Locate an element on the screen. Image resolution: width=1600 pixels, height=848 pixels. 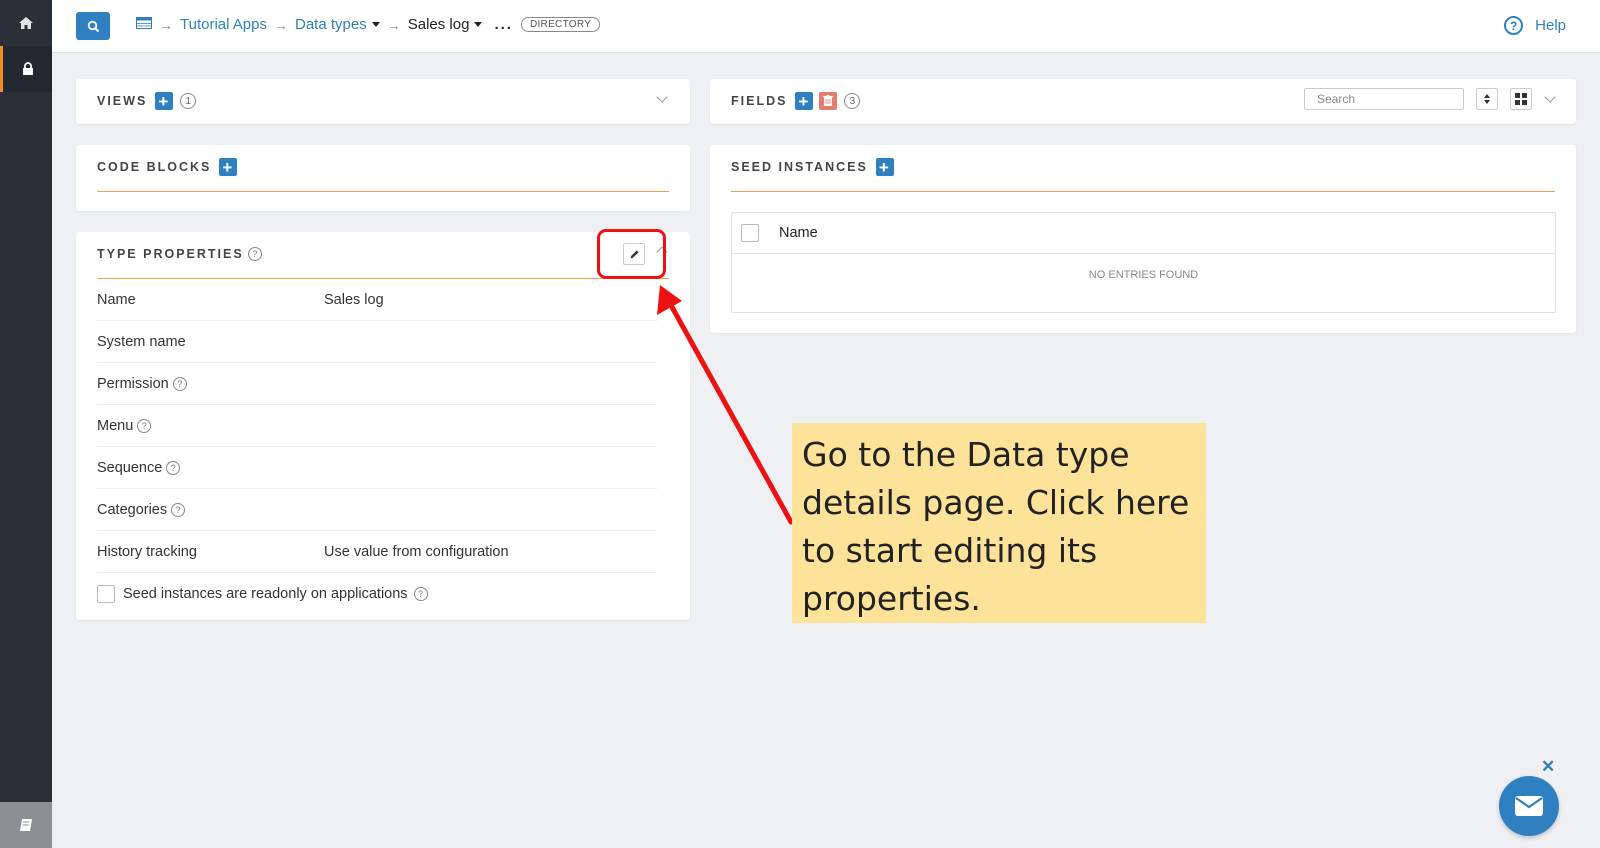
property-label-text: Permission is located at coordinates (133, 383).